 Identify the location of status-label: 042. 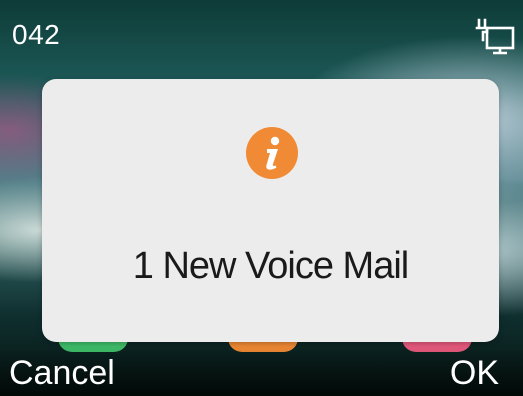
(36, 34).